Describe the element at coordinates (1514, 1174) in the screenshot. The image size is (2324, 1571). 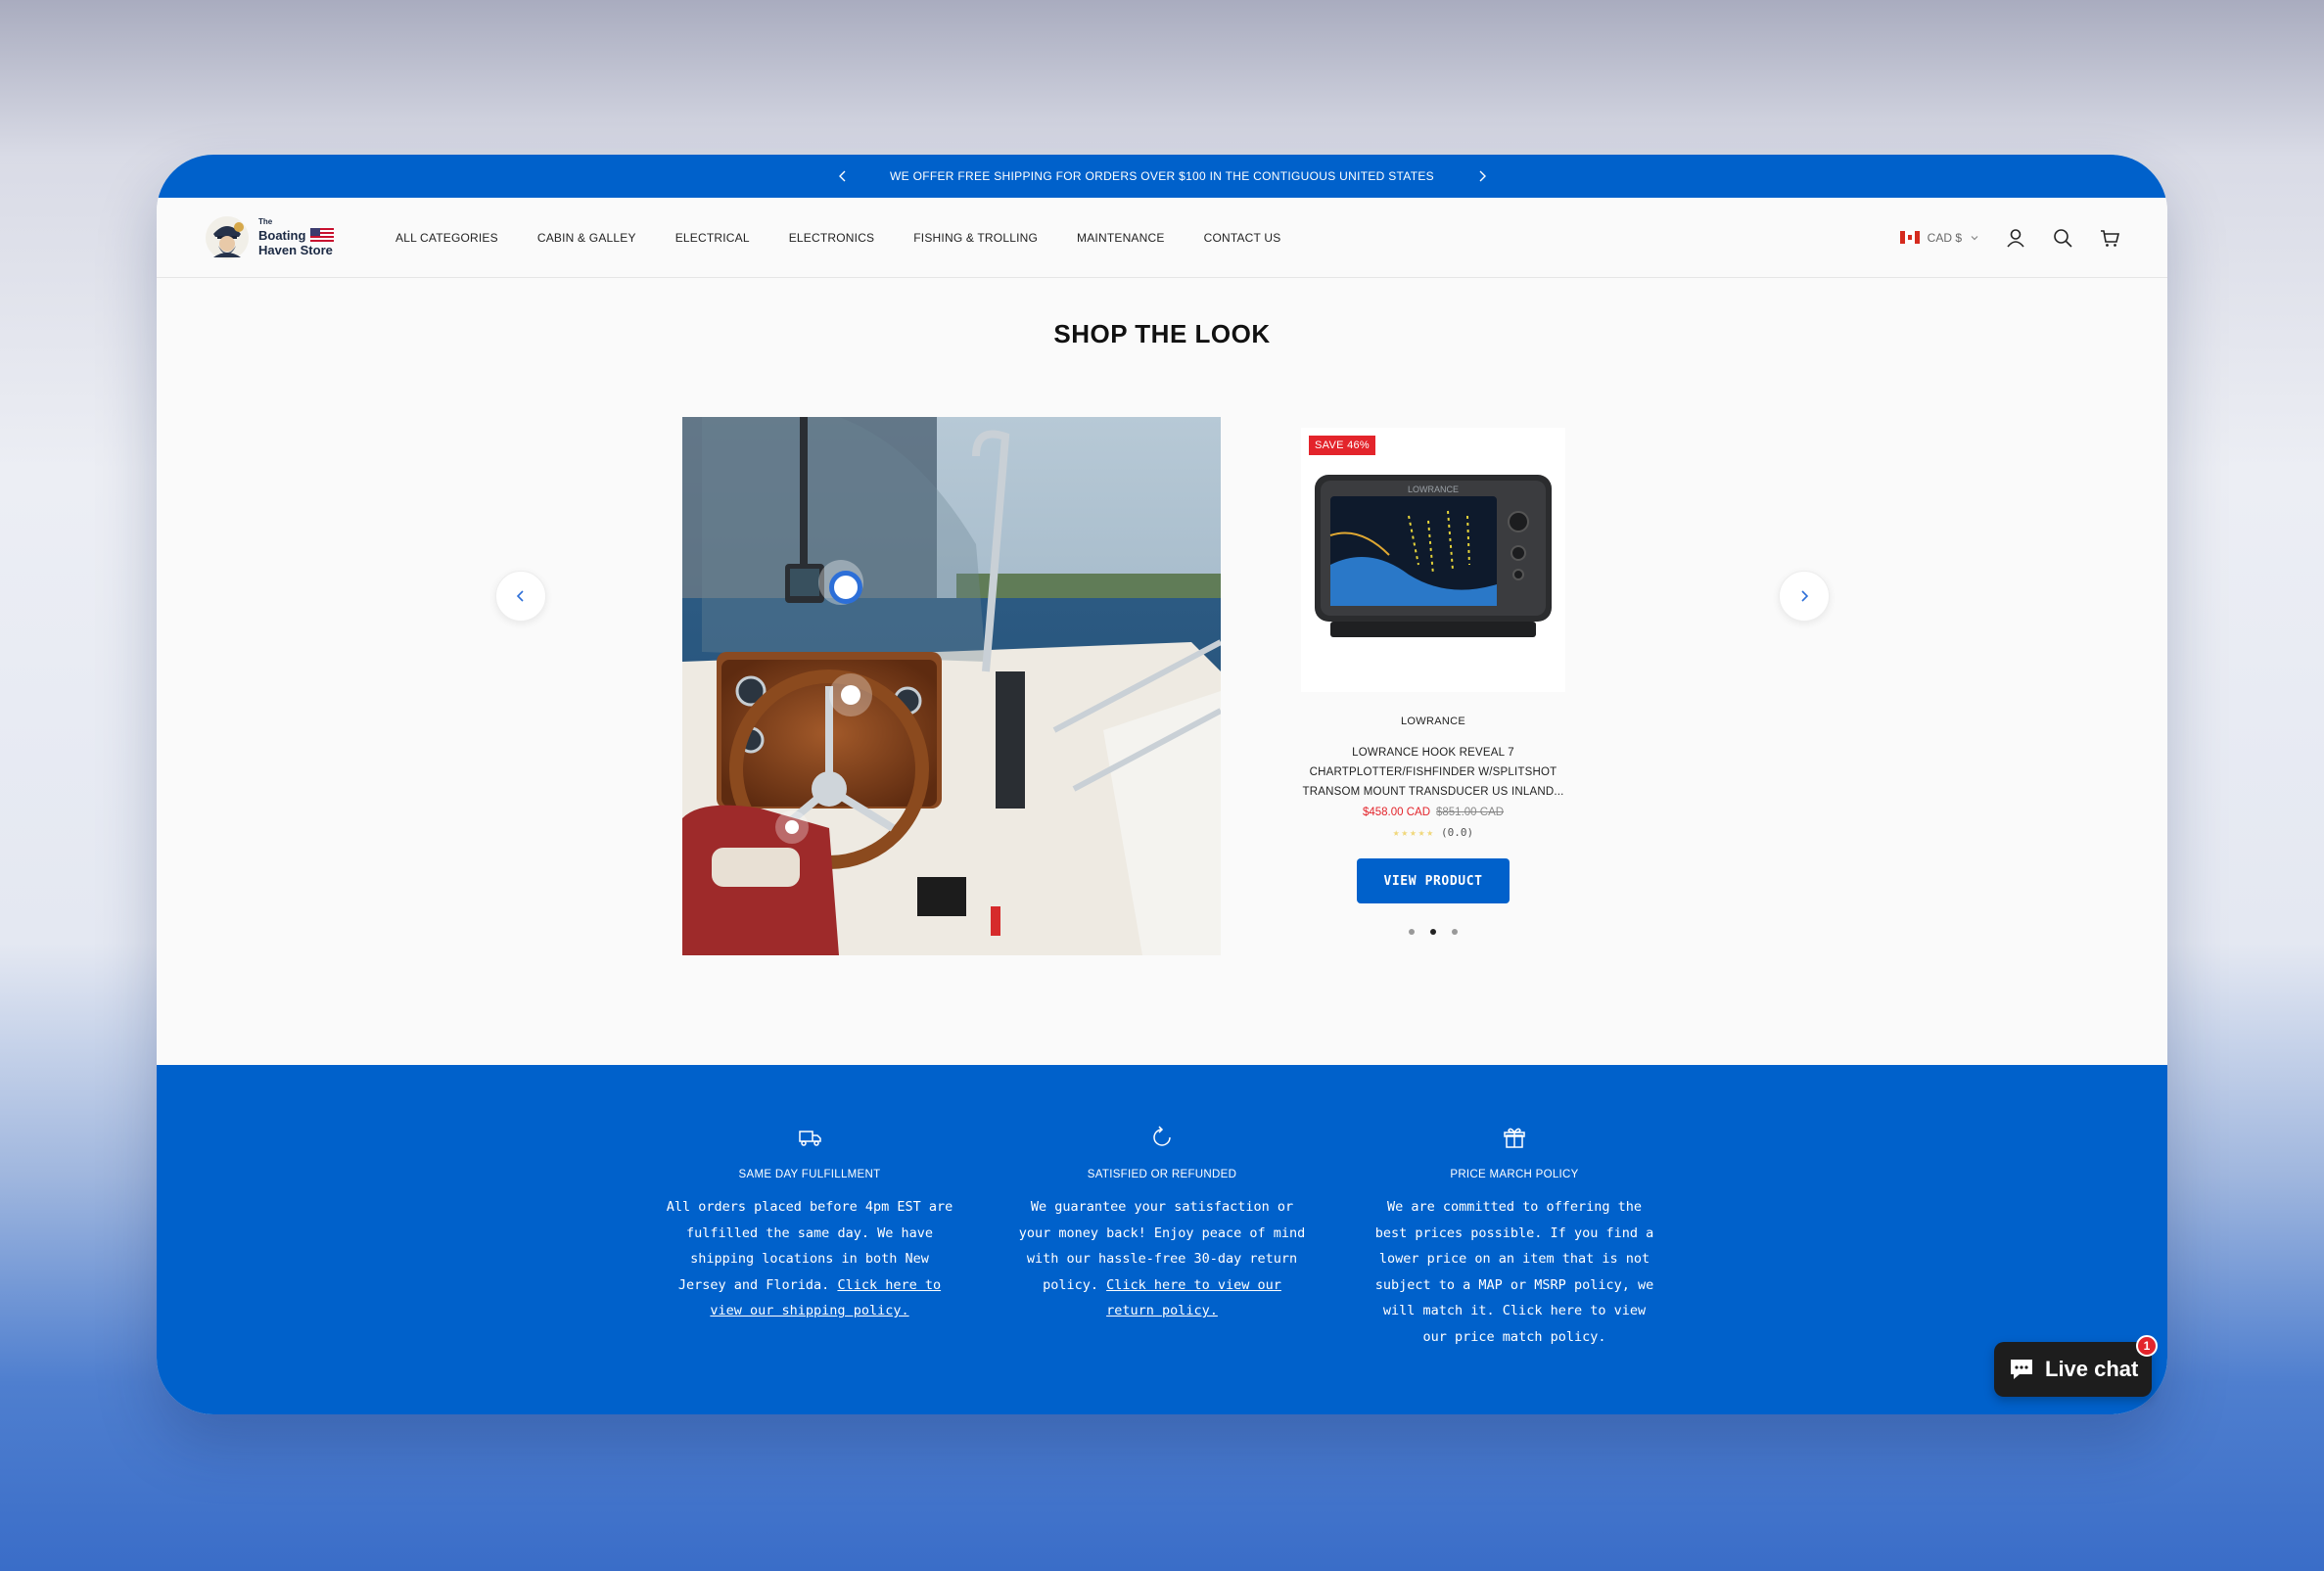
I see `feature-title: PRICE MARCH POLICY` at that location.